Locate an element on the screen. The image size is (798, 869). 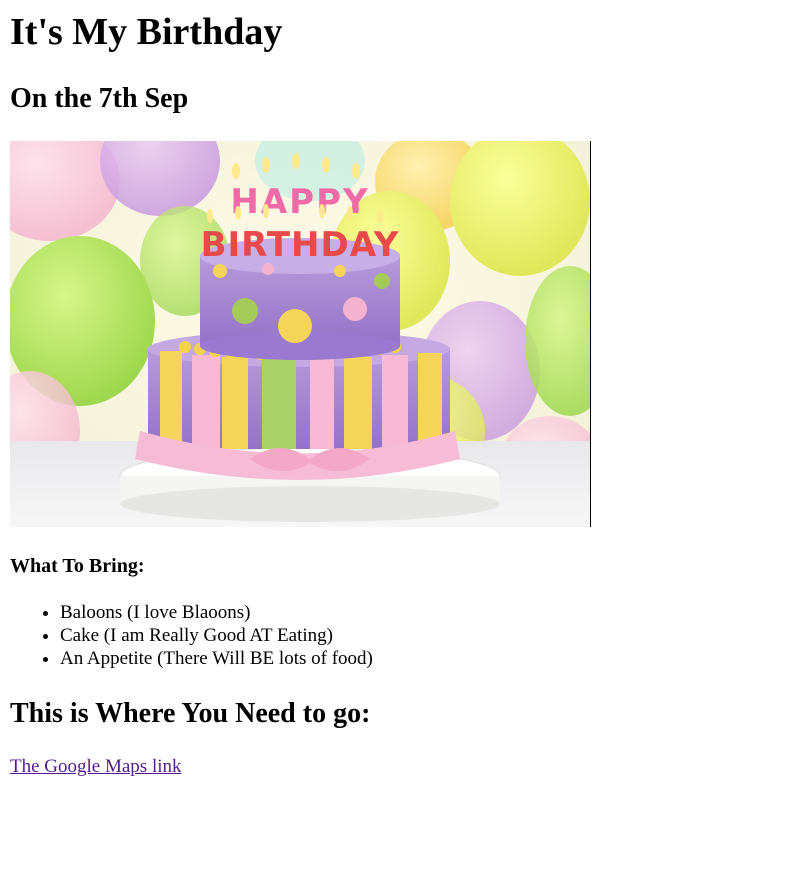
svg-text: BIRTHDAY is located at coordinates (300, 245).